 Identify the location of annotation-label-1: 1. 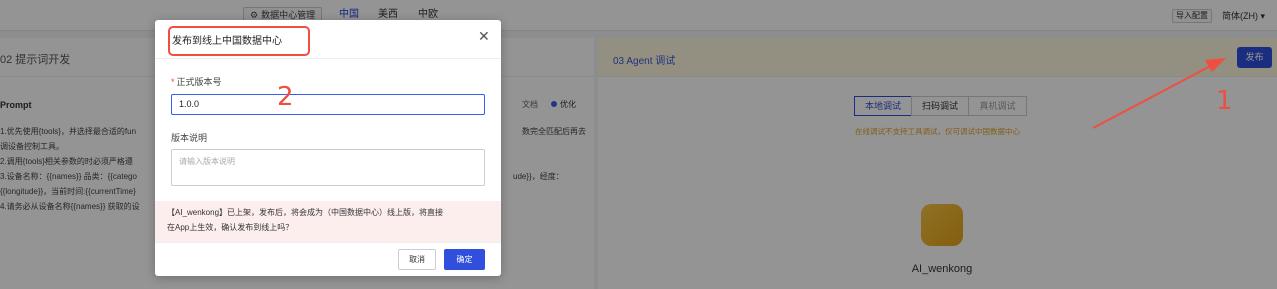
(1224, 101).